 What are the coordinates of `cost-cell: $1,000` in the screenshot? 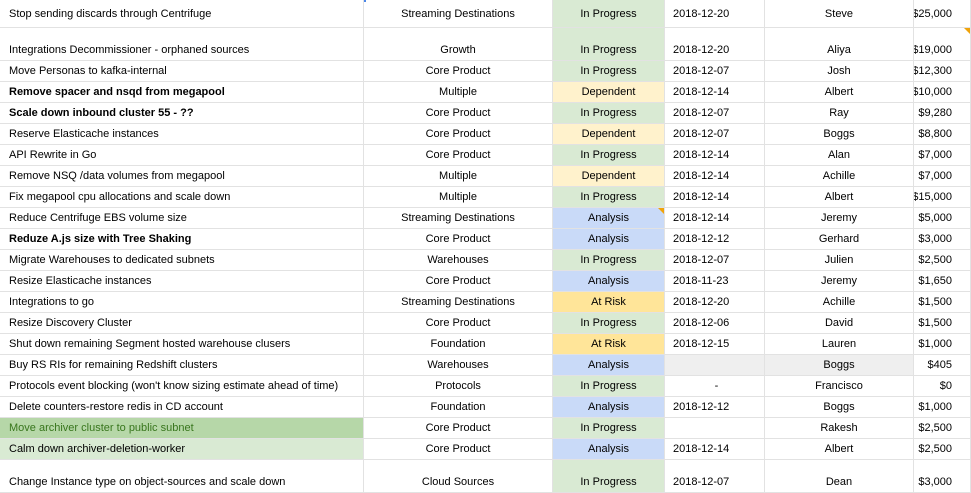 It's located at (942, 344).